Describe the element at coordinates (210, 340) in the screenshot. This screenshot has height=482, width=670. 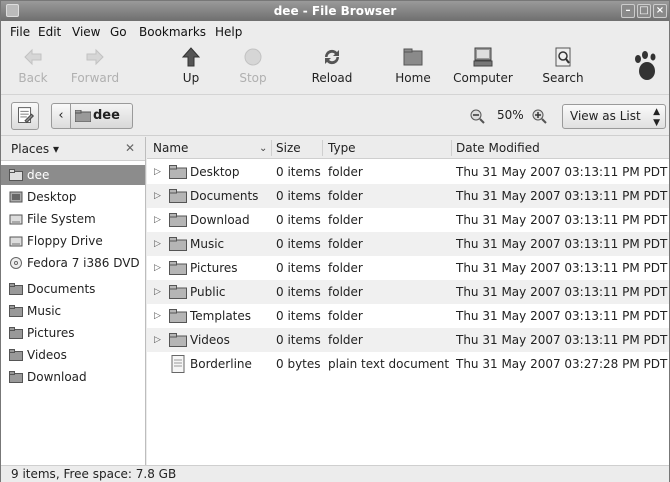
I see `file-name: Videos` at that location.